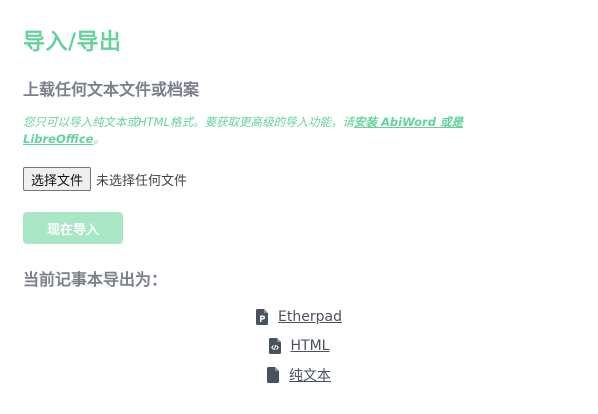 The image size is (598, 414). I want to click on file-etherpad-icon, so click(262, 316).